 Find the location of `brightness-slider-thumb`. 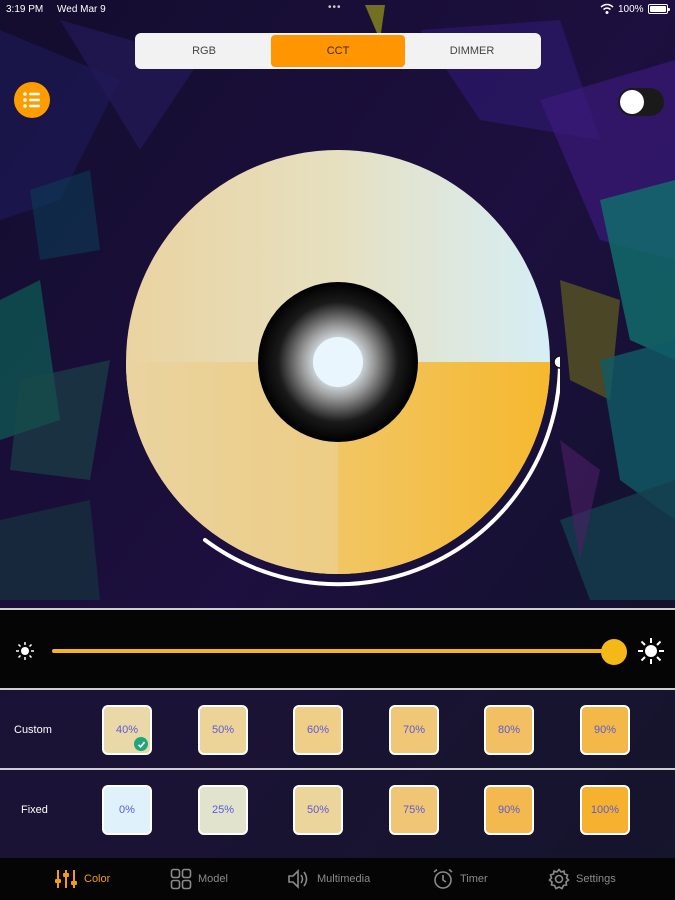

brightness-slider-thumb is located at coordinates (614, 652).